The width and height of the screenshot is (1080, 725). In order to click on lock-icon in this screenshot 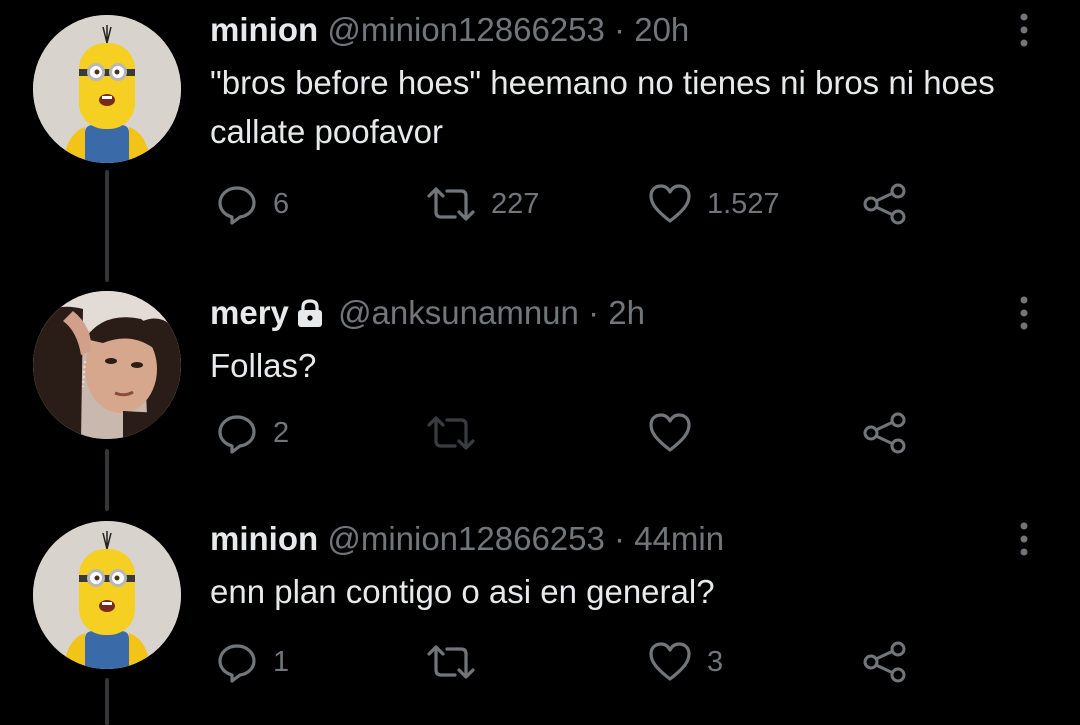, I will do `click(310, 317)`.